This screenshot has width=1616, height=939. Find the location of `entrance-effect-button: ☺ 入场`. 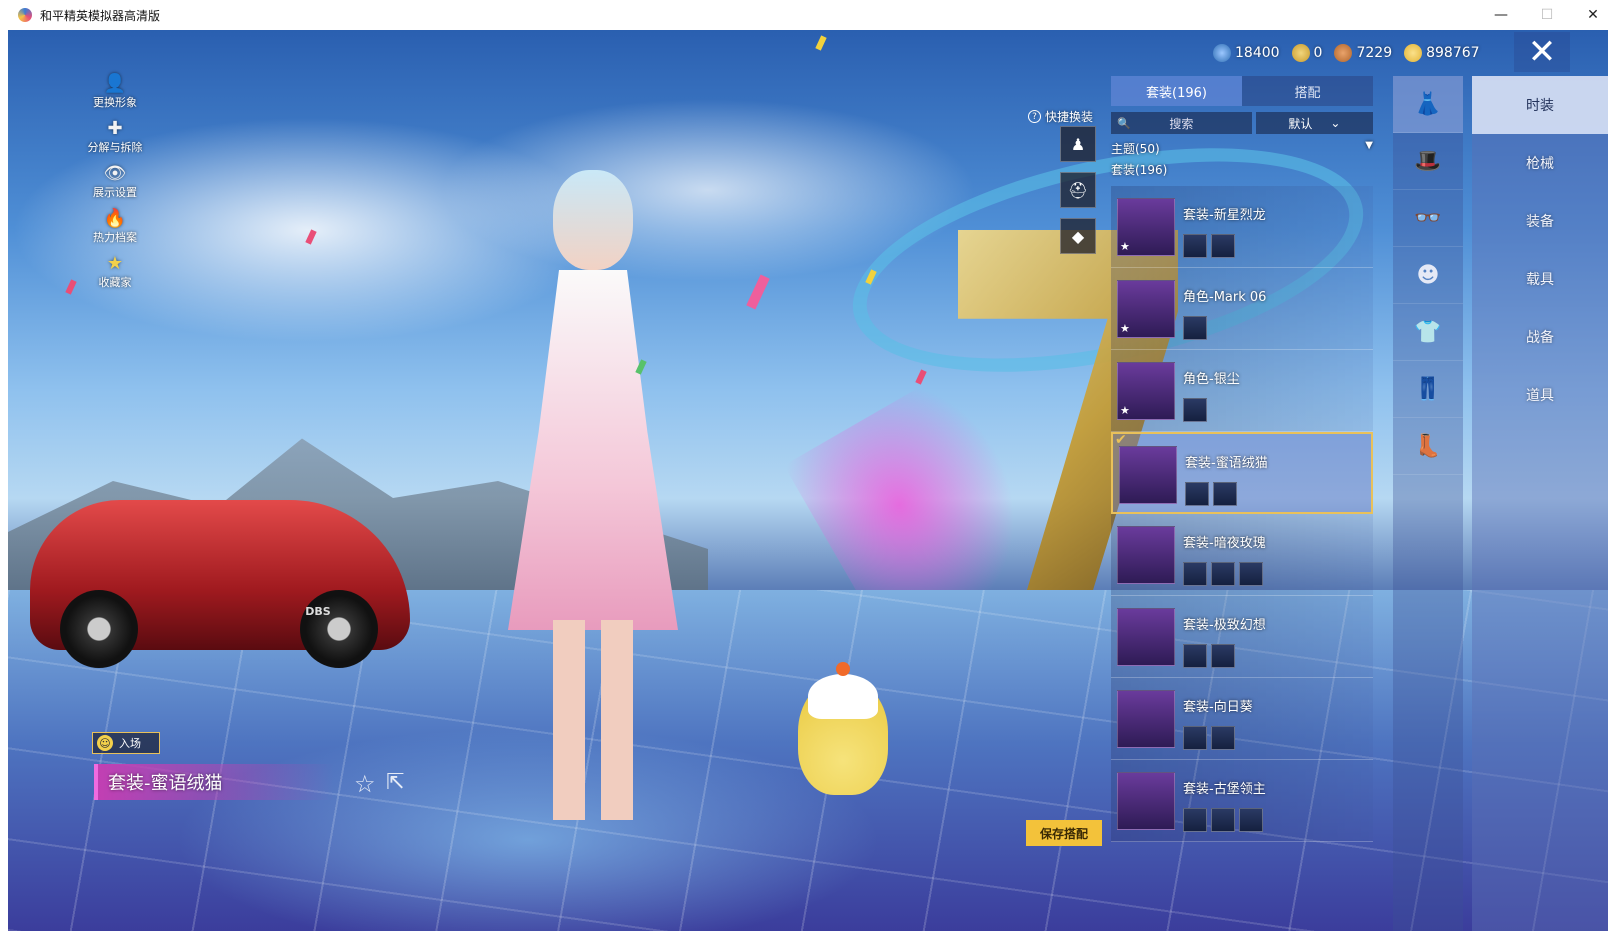

entrance-effect-button: ☺ 入场 is located at coordinates (126, 743).